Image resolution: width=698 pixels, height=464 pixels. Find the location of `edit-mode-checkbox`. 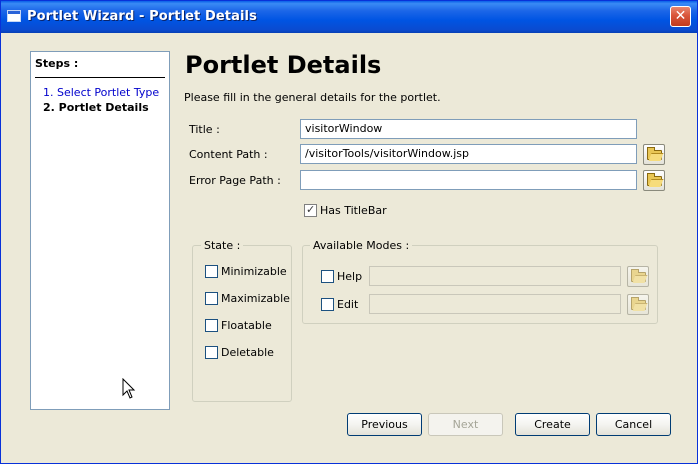

edit-mode-checkbox is located at coordinates (327, 304).